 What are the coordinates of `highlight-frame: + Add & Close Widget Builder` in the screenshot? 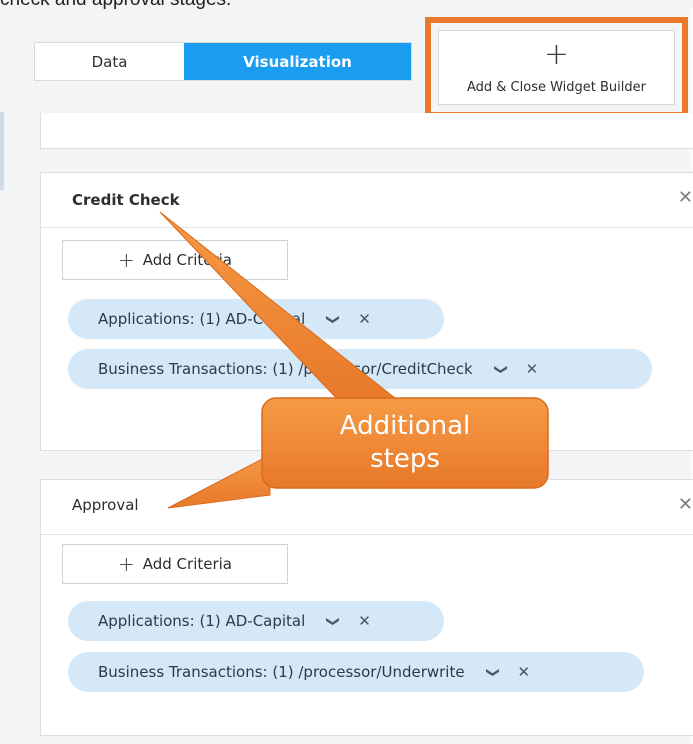 It's located at (556, 67).